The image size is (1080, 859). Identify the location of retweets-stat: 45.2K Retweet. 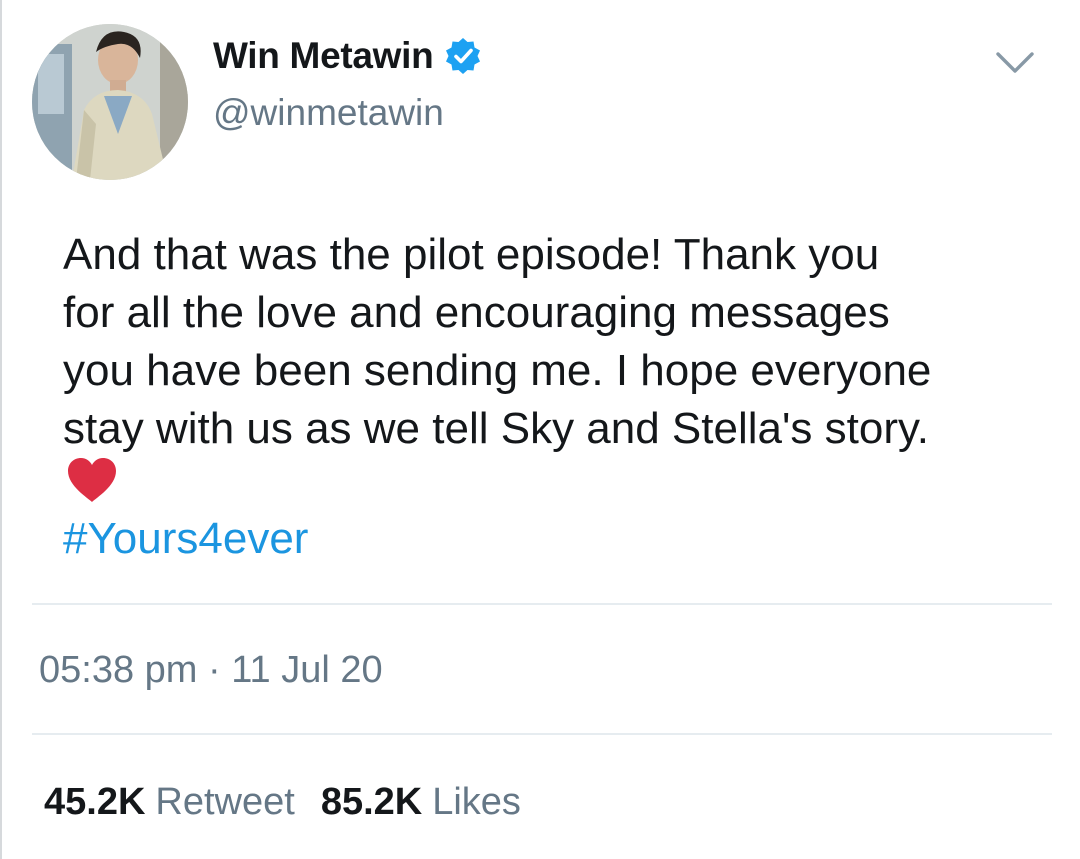
(169, 802).